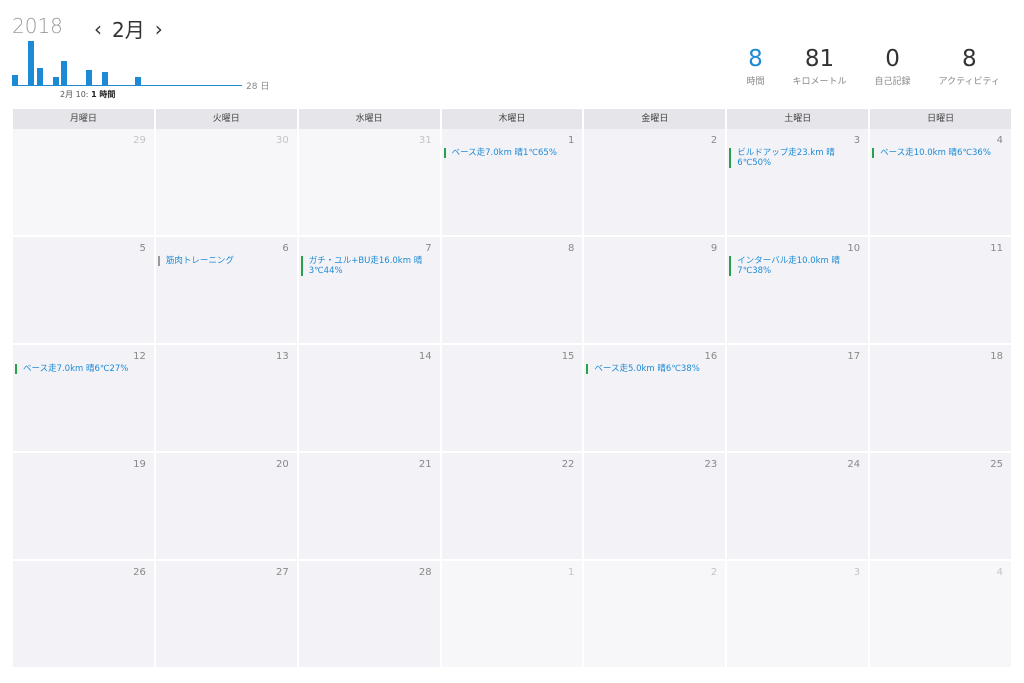  What do you see at coordinates (571, 572) in the screenshot?
I see `day-number: 1` at bounding box center [571, 572].